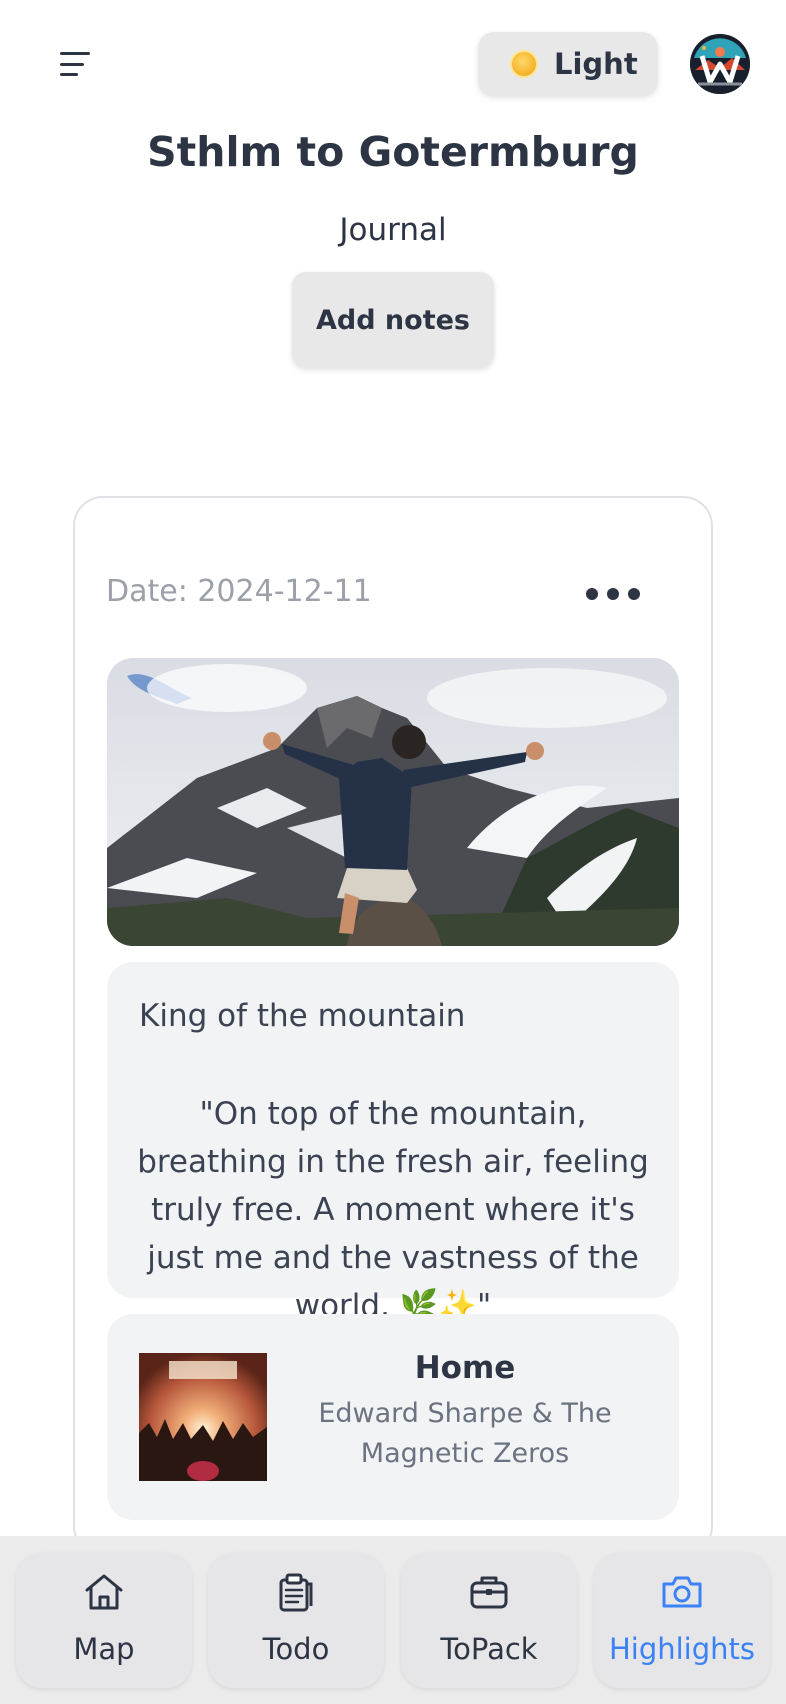  I want to click on note-title: King of the mountain, so click(302, 1016).